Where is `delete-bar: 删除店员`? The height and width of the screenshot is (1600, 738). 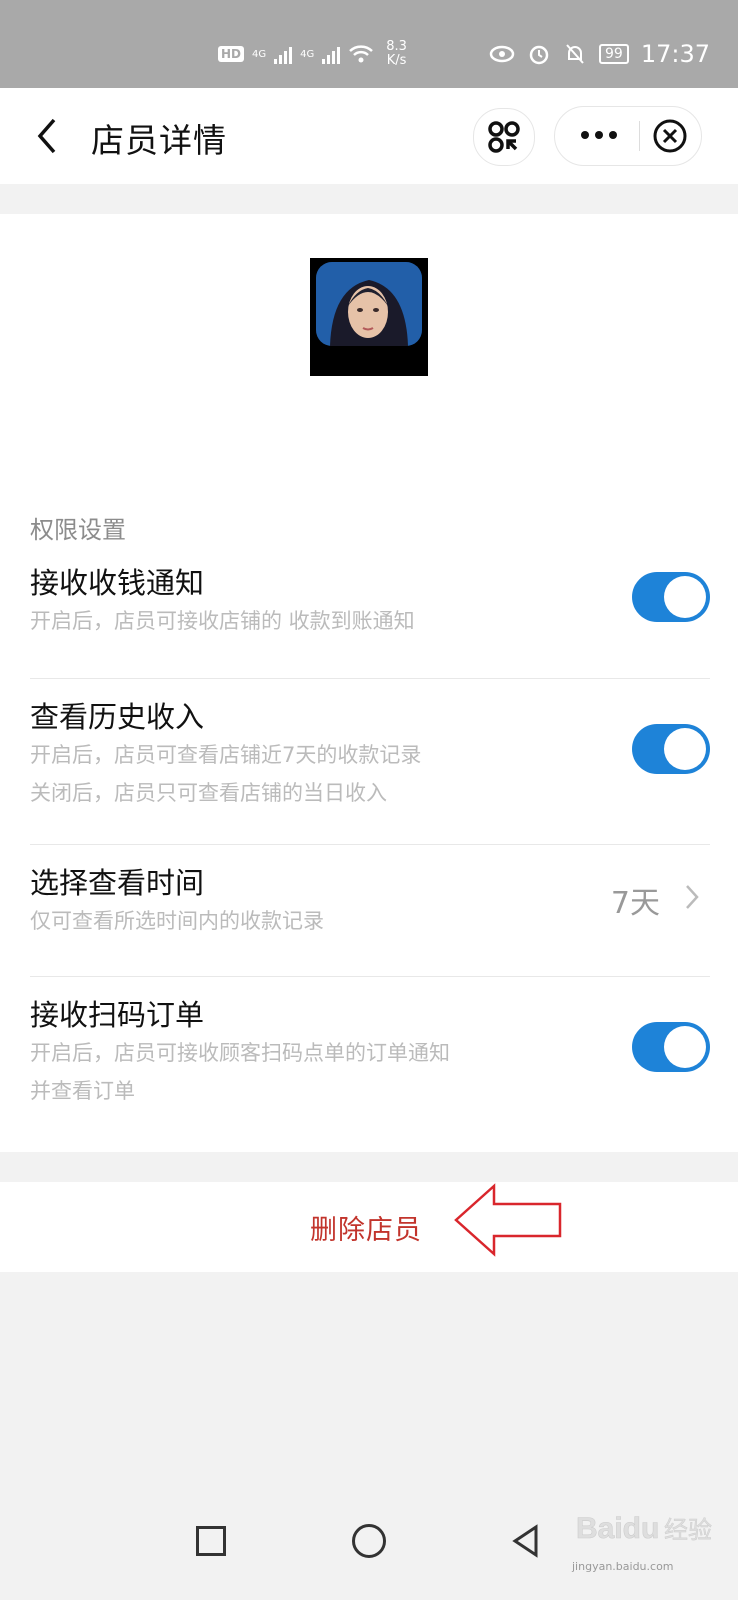
delete-bar: 删除店员 is located at coordinates (369, 1227).